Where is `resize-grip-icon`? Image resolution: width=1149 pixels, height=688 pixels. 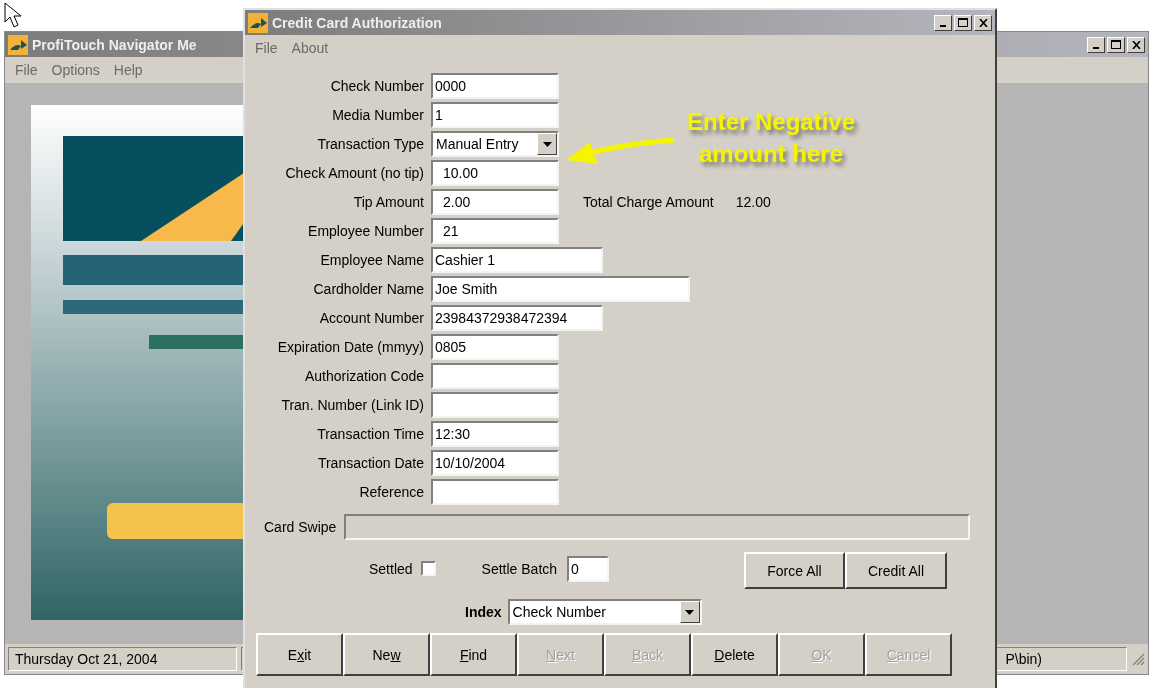
resize-grip-icon is located at coordinates (1138, 659).